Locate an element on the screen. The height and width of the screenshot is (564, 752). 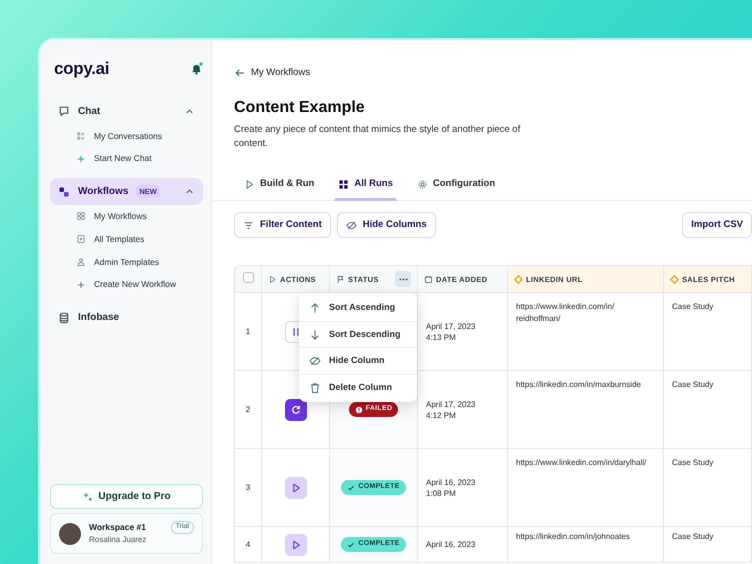
tab: Build & Run is located at coordinates (279, 188).